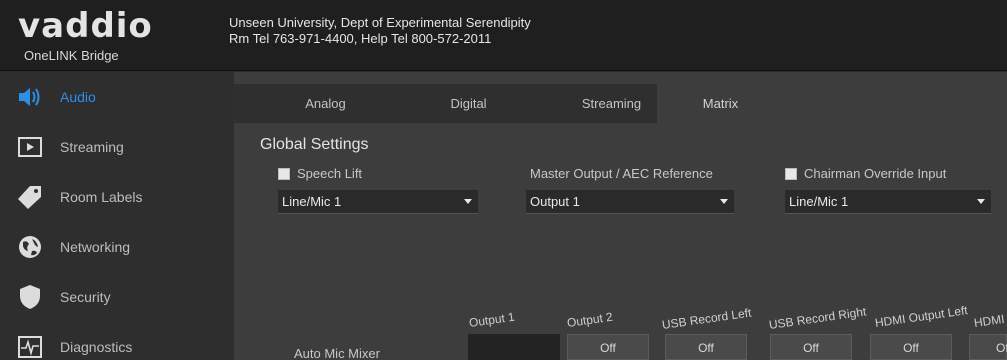 The image size is (1007, 360). I want to click on chairman-override-select-value: Line/Mic 1, so click(819, 201).